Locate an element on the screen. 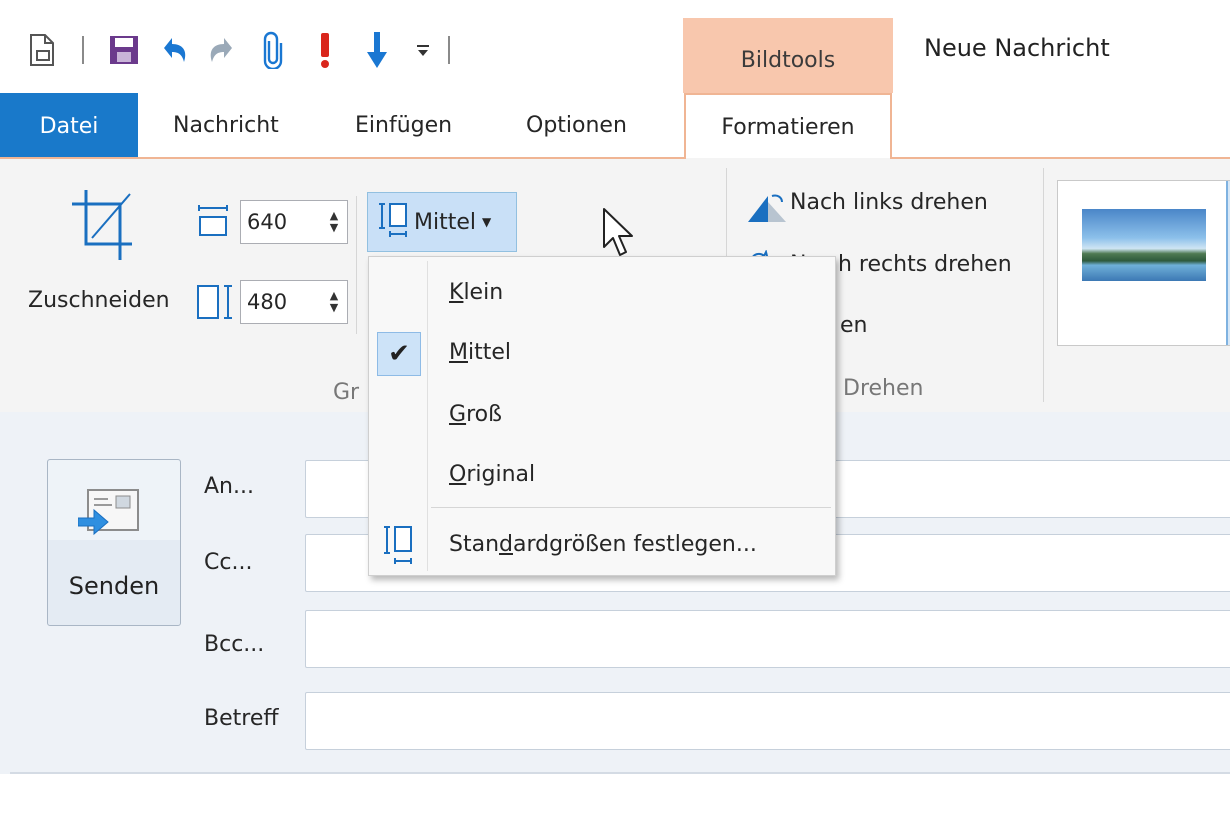 The width and height of the screenshot is (1230, 827). tab-formatieren: Formatieren is located at coordinates (788, 127).